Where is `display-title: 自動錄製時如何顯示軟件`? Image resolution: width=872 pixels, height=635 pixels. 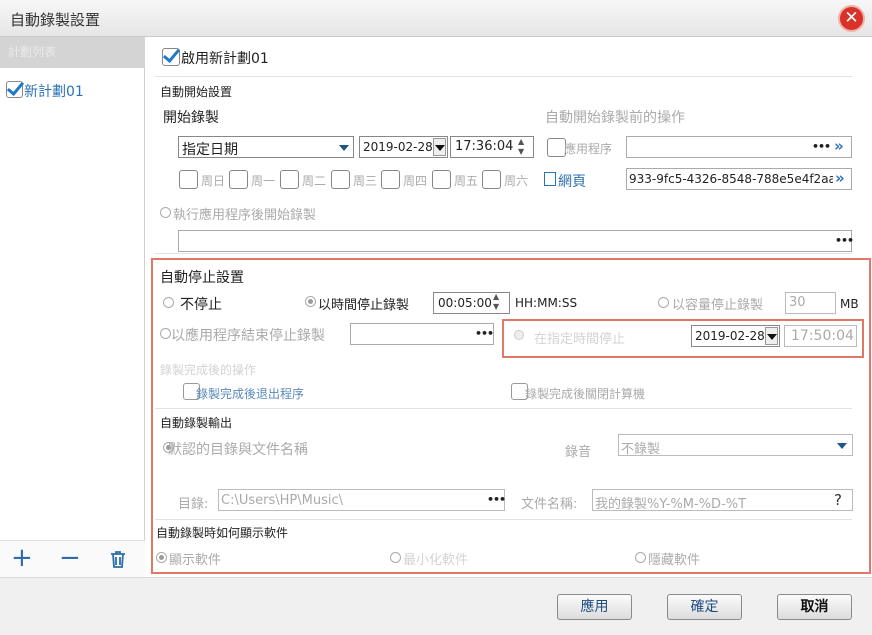
display-title: 自動錄製時如何顯示軟件 is located at coordinates (222, 533).